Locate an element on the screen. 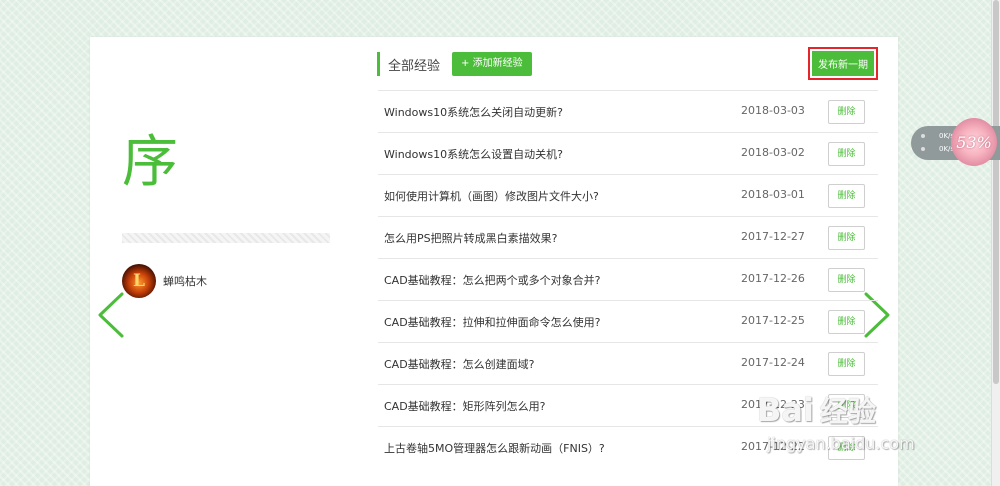 The height and width of the screenshot is (486, 1000). upload-speed: 0K/s is located at coordinates (937, 136).